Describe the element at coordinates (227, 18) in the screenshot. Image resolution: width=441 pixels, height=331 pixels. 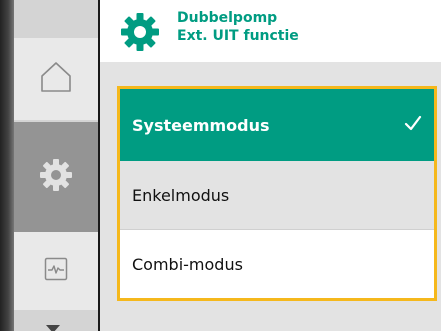
I see `page-title-line1: Dubbelpomp` at that location.